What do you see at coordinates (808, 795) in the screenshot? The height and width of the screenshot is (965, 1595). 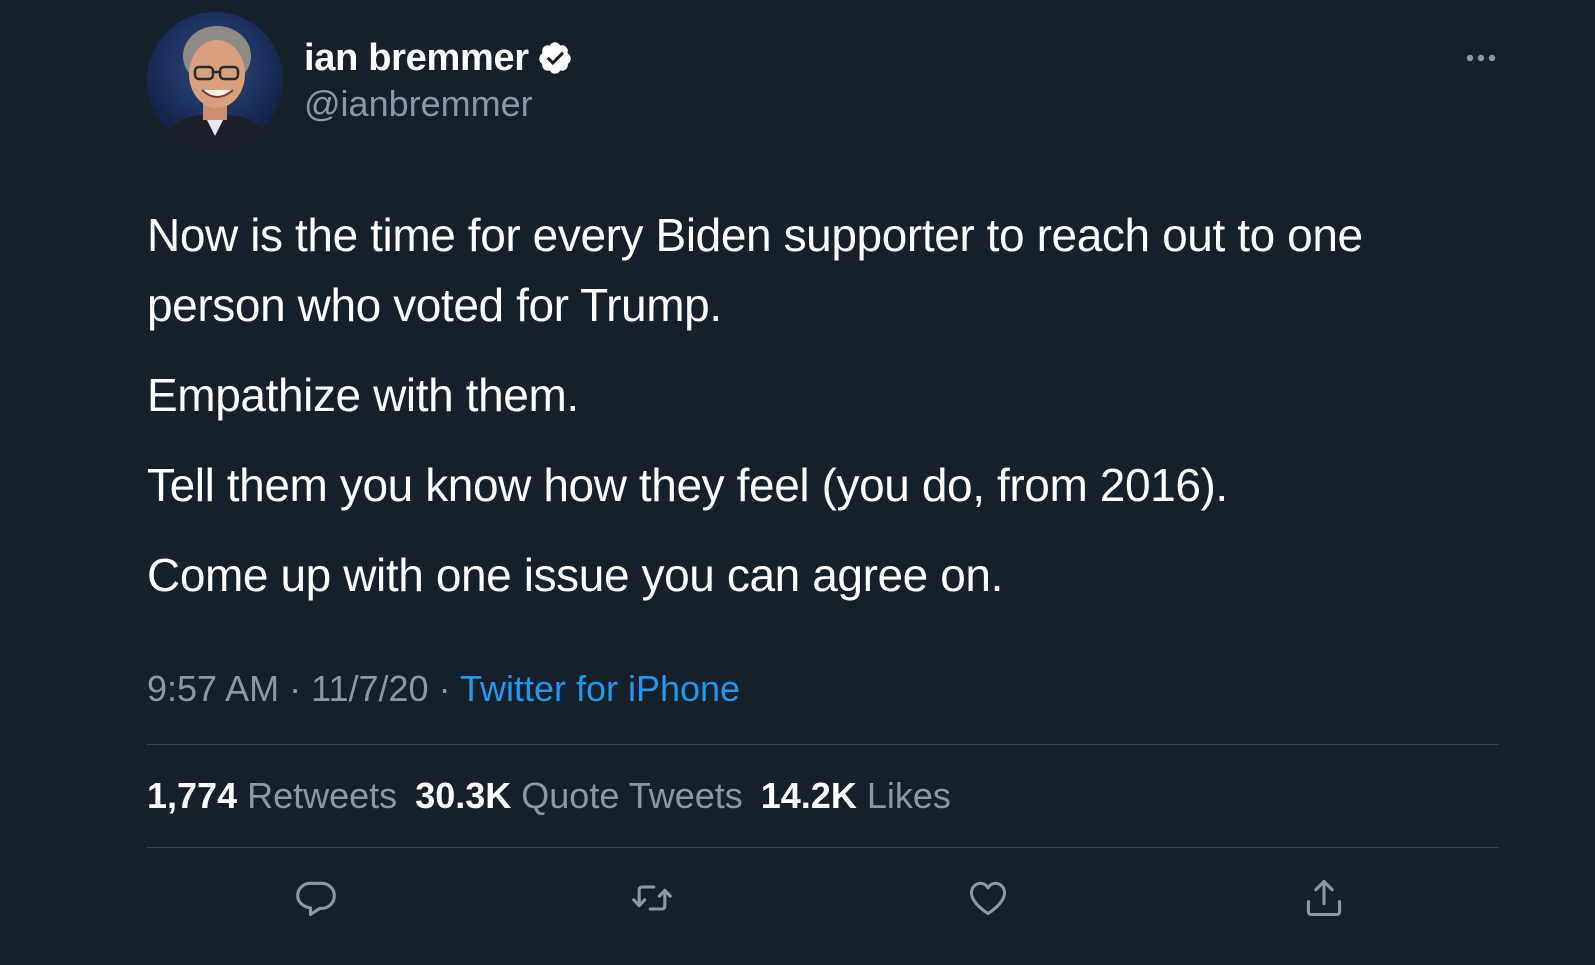 I see `likes-count: 14.2K` at bounding box center [808, 795].